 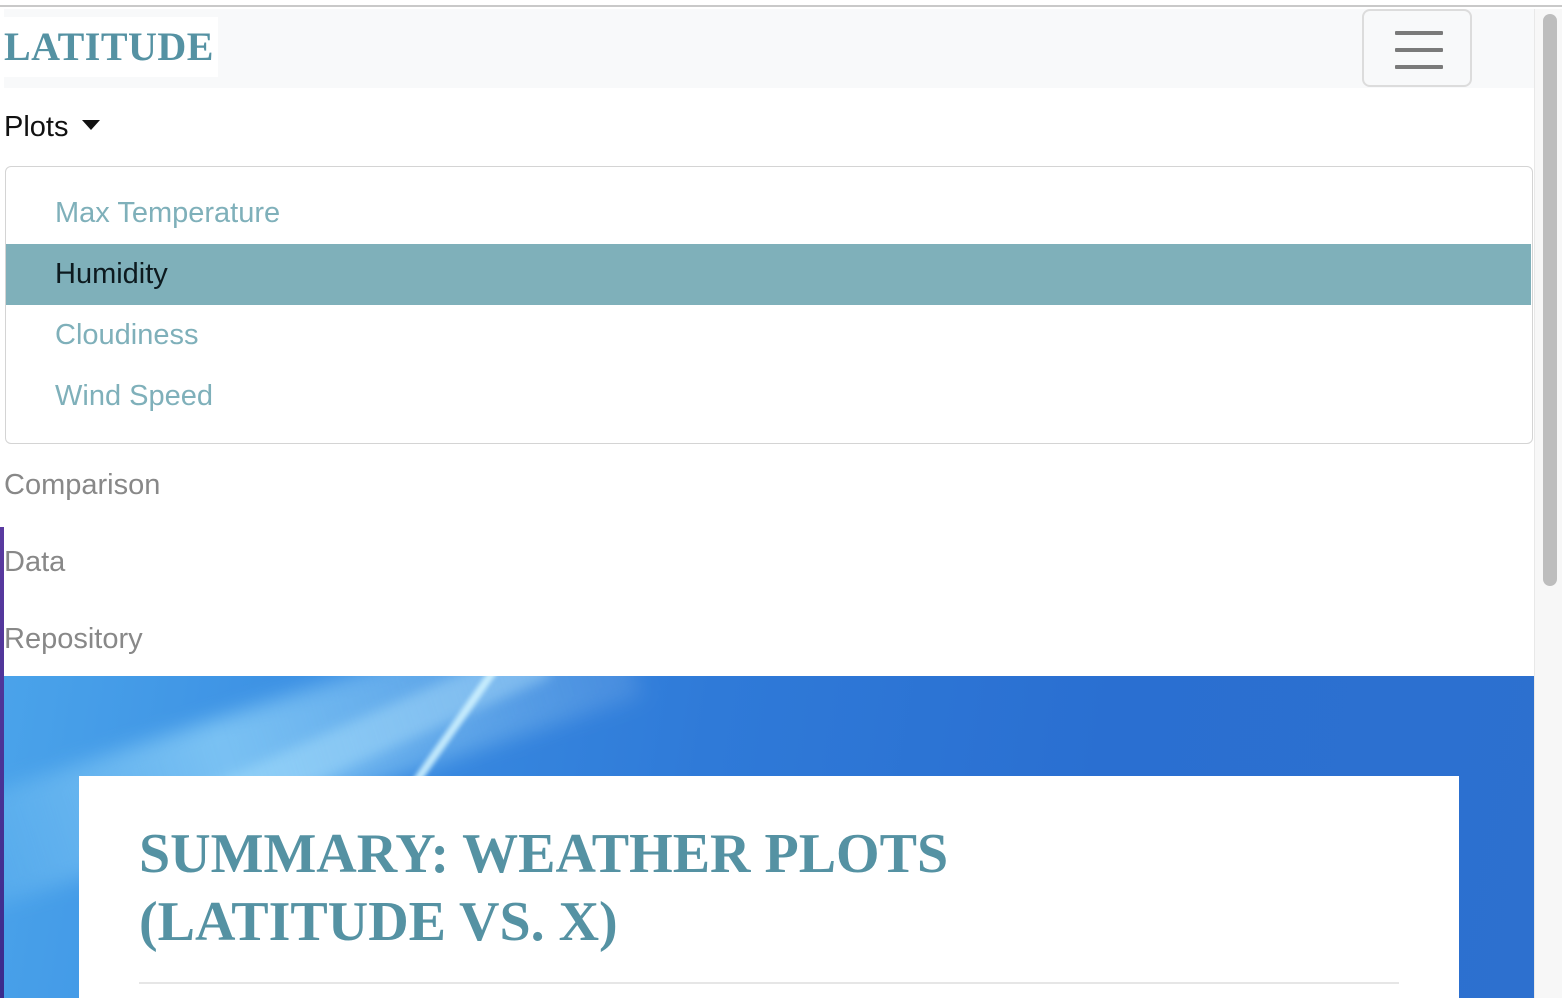 I want to click on summary-title-line1: SUMMARY: WEATHER PLOTS, so click(x=544, y=854).